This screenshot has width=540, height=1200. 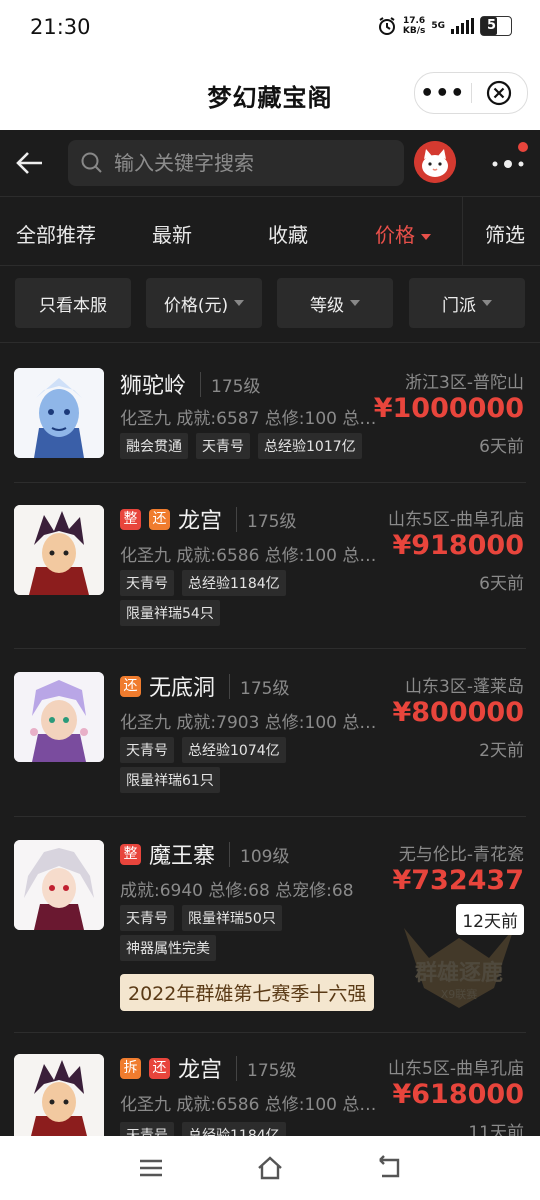 I want to click on close-icon, so click(x=499, y=93).